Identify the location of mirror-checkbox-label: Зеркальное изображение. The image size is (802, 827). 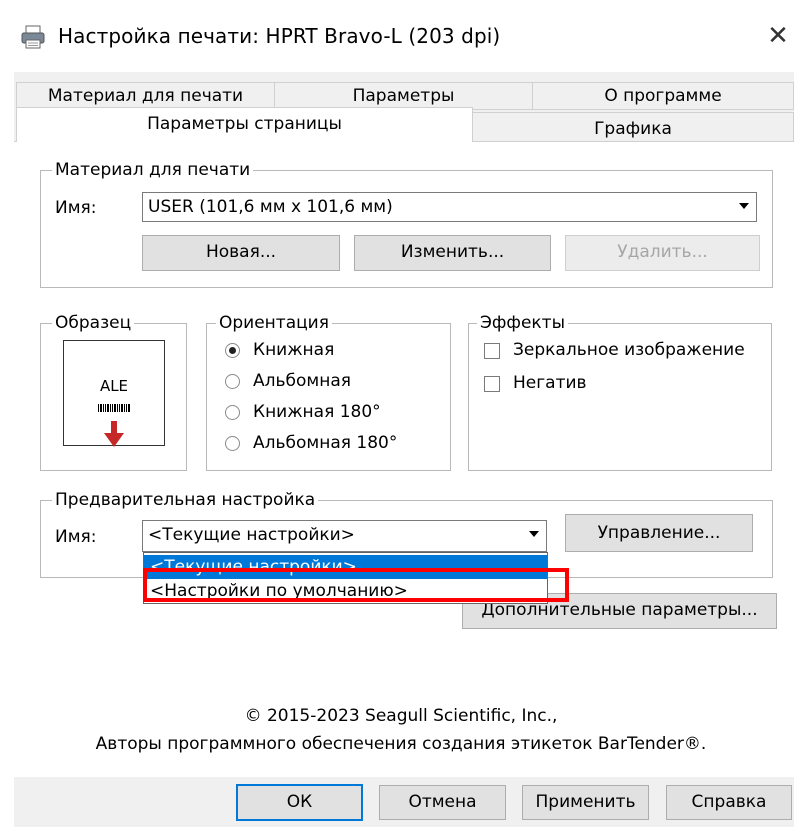
(629, 350).